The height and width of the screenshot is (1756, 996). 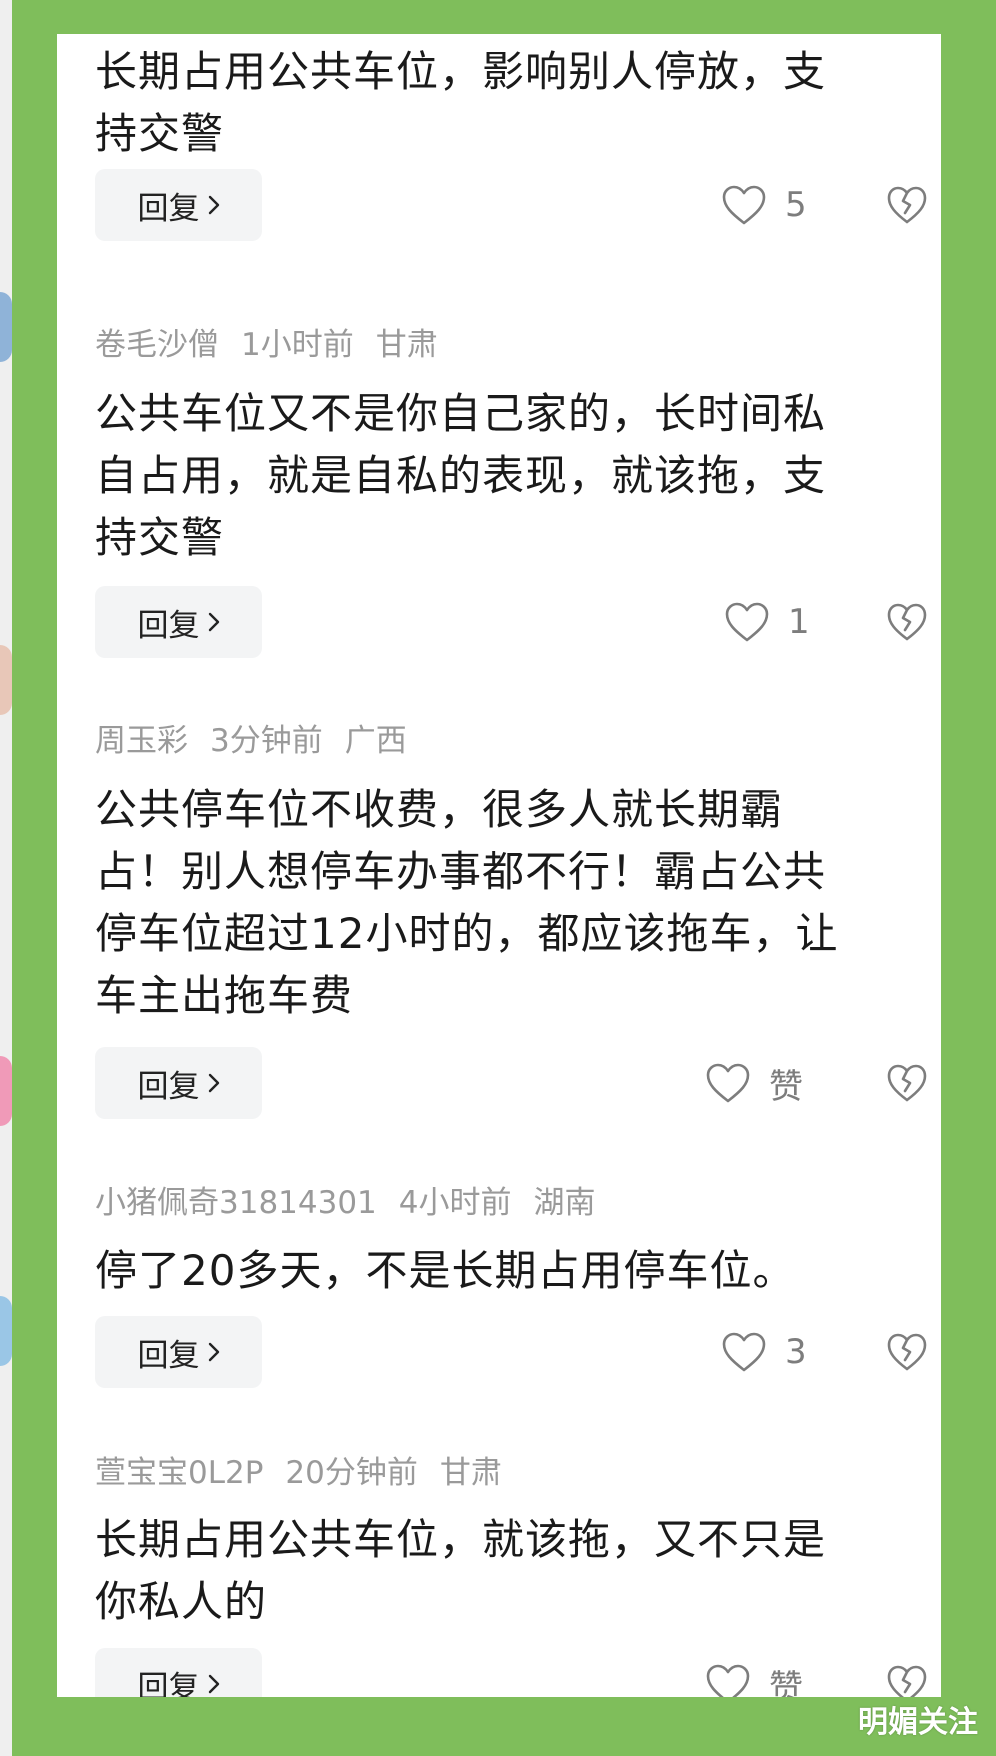 I want to click on comment-text: 公共车位又不是你自己家的，长时间私 自占用，就是自私的表现，就该拖，支 持交警, so click(x=461, y=475).